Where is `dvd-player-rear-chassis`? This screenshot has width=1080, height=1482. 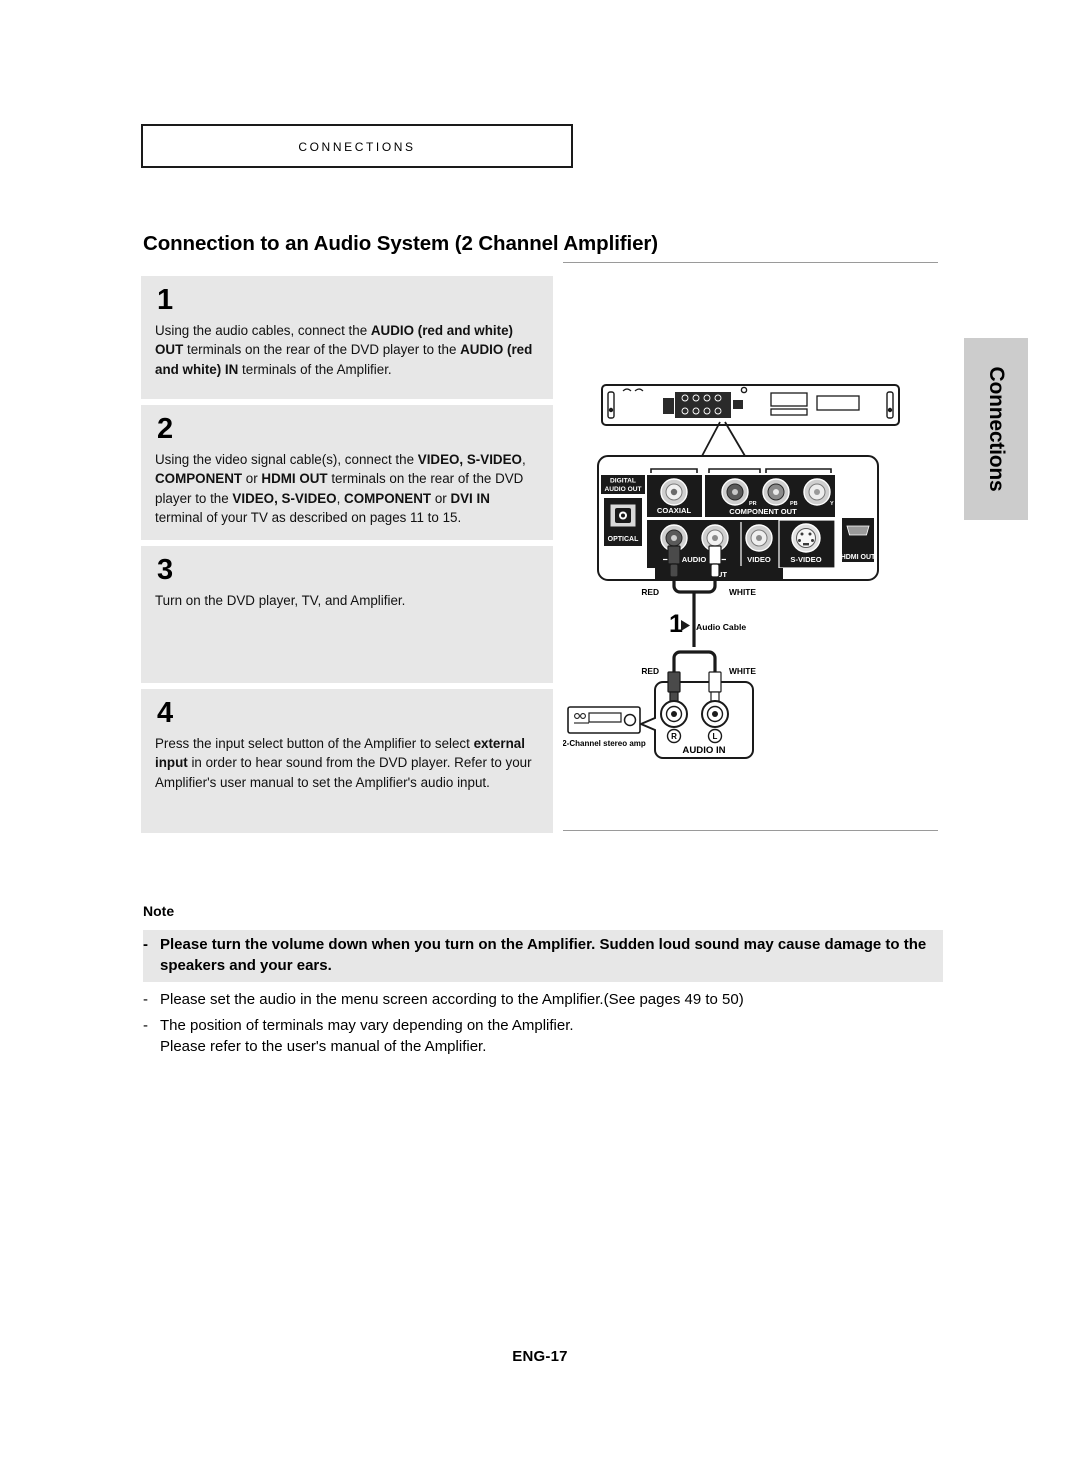 dvd-player-rear-chassis is located at coordinates (750, 405).